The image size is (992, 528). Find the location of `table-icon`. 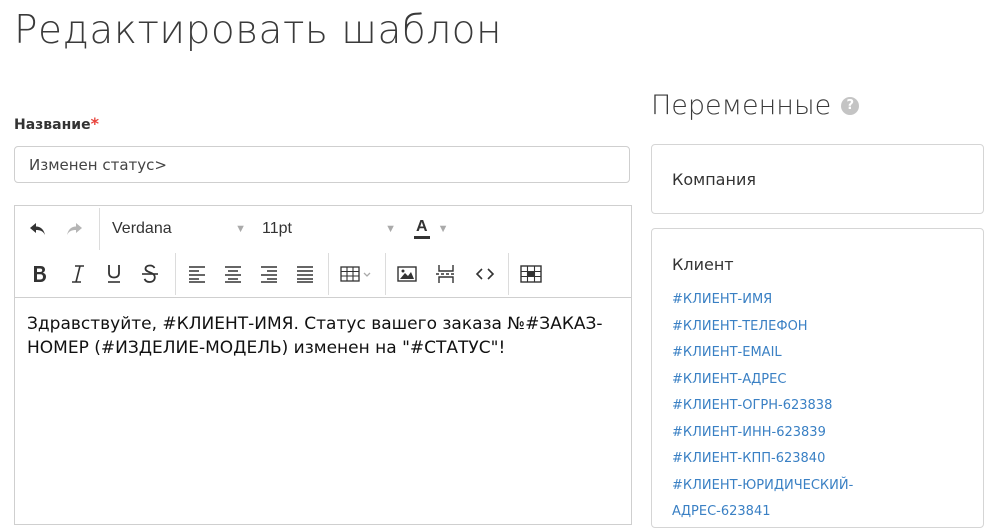

table-icon is located at coordinates (357, 274).